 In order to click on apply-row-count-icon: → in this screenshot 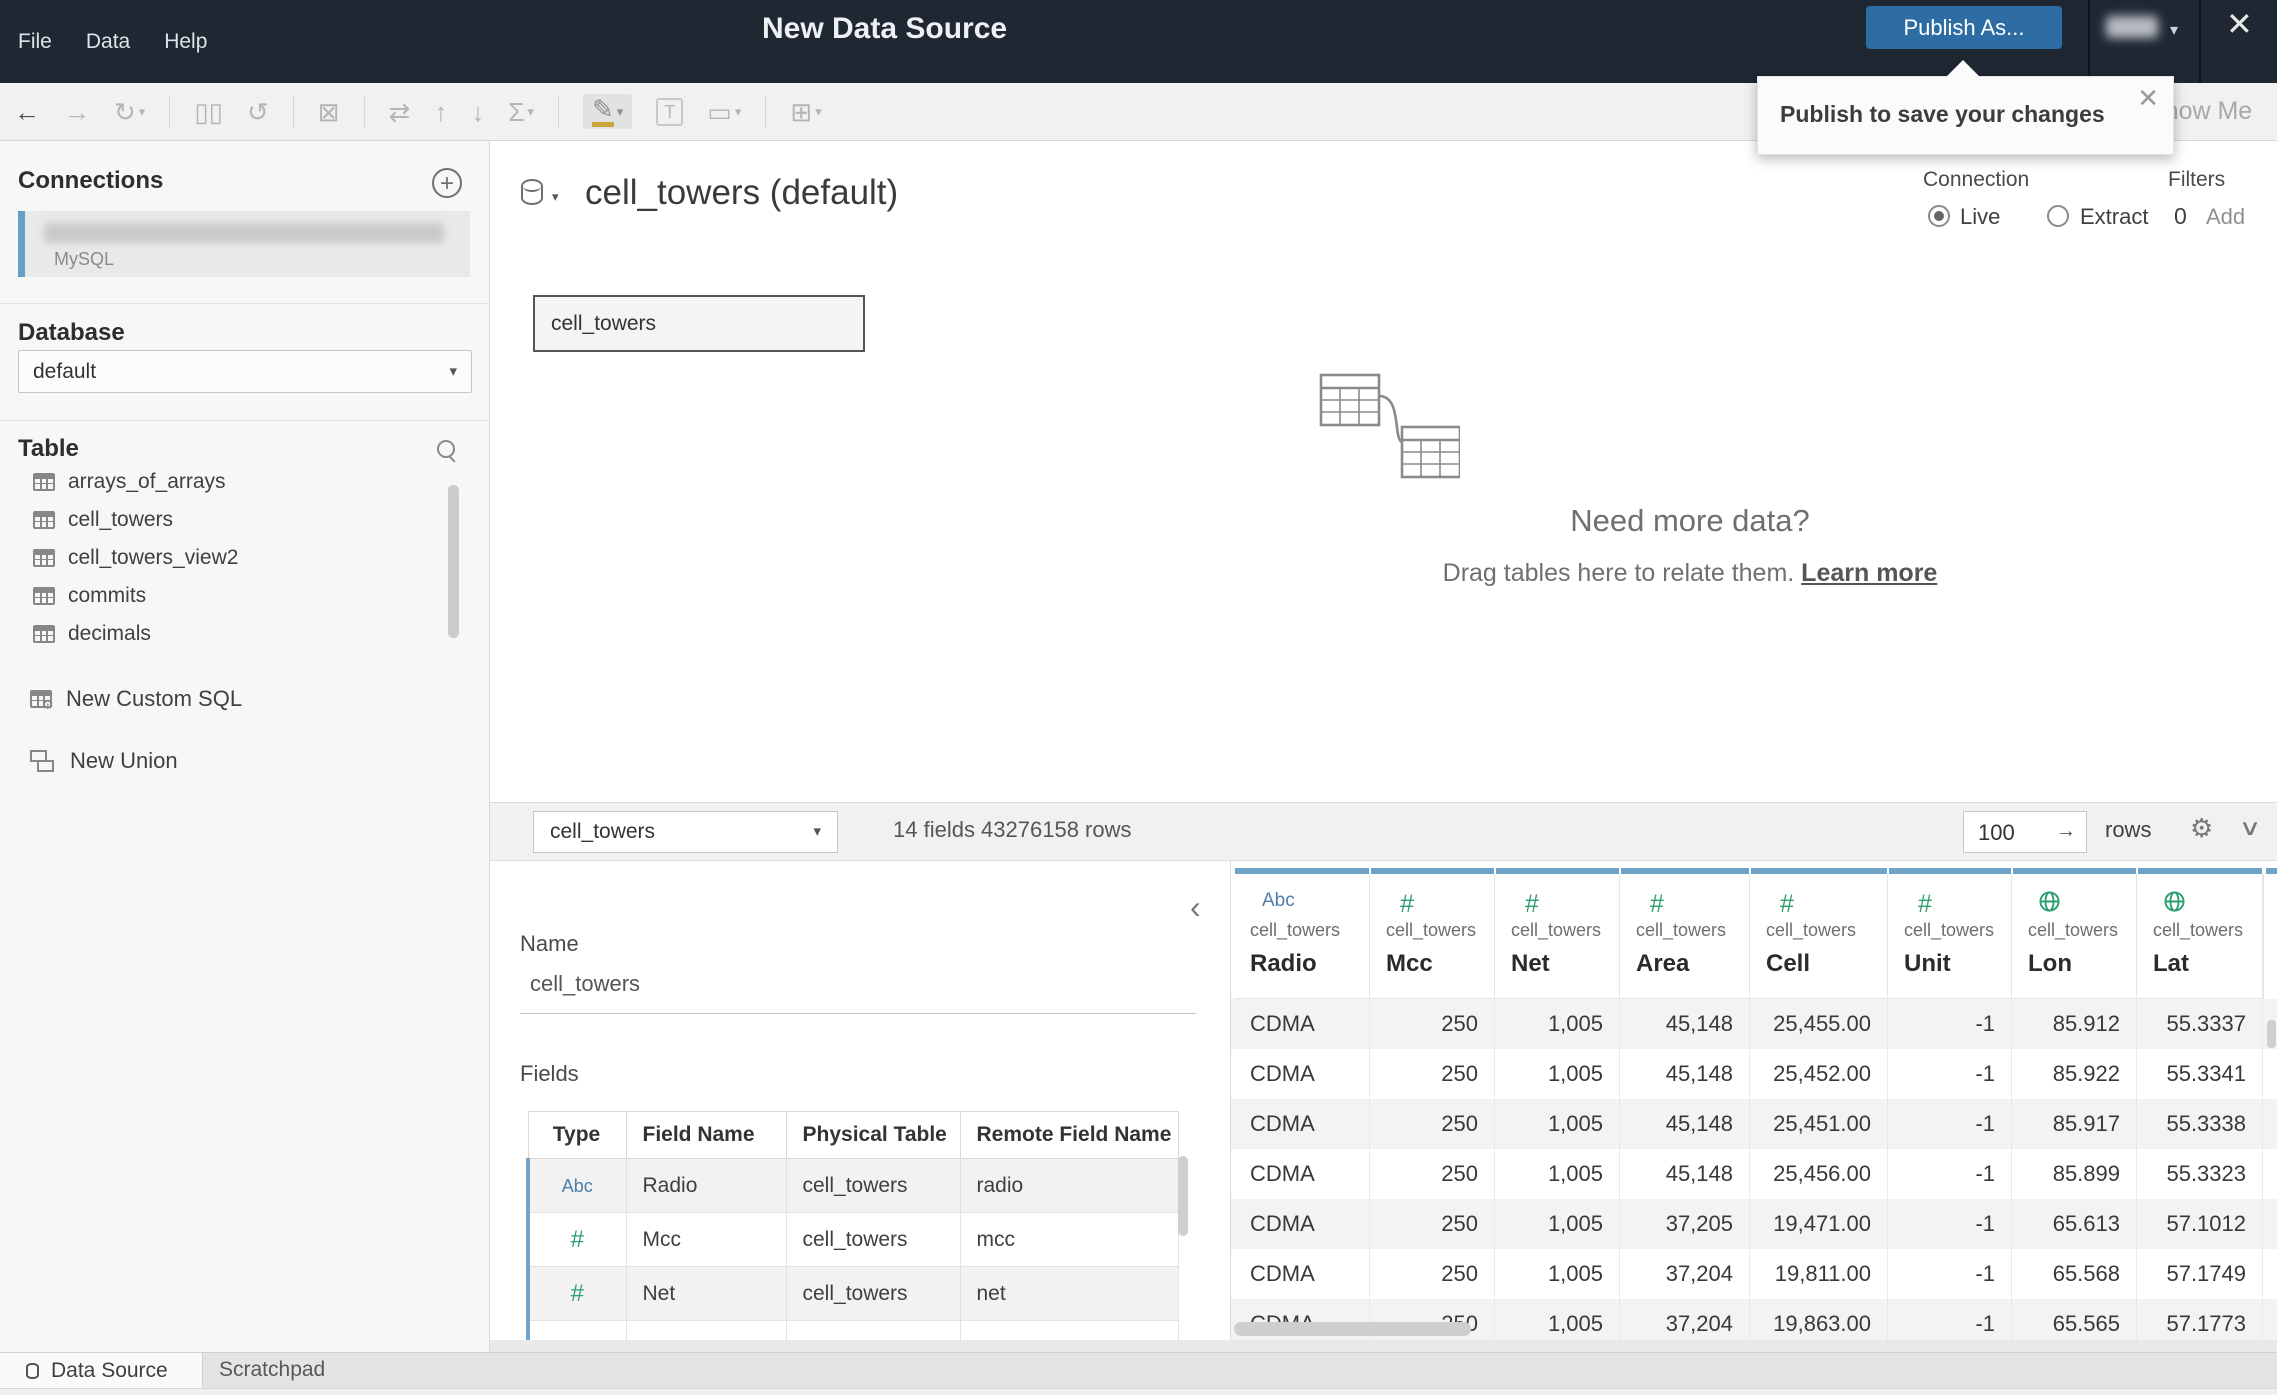, I will do `click(2066, 831)`.